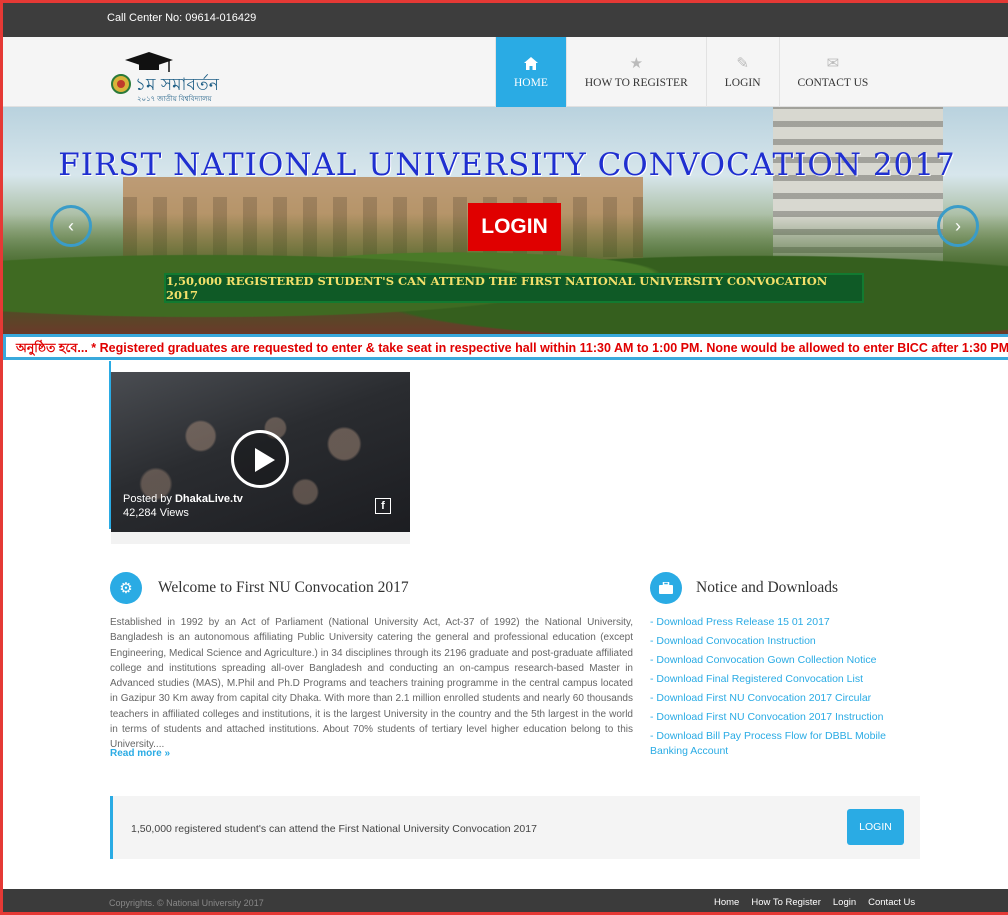 The image size is (1008, 915). I want to click on call-center-number: Call Center No: 09614-016429, so click(182, 18).